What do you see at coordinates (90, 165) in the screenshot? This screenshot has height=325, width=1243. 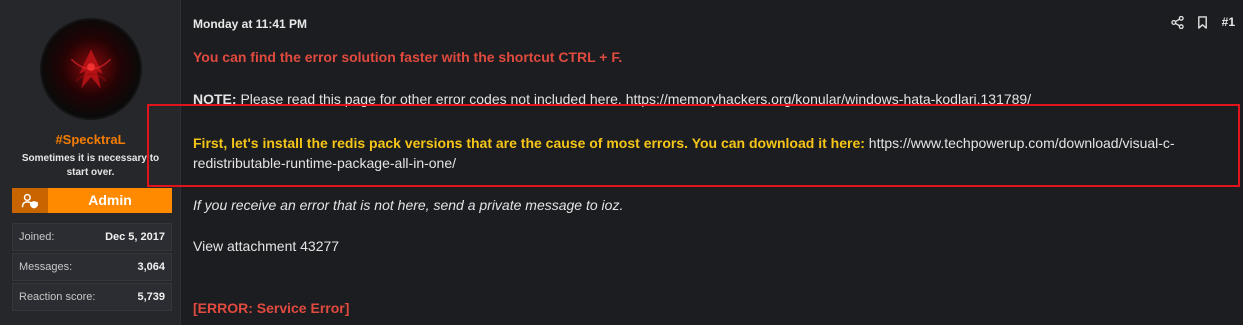 I see `user-title: Sometimes it is necessary to start over.` at bounding box center [90, 165].